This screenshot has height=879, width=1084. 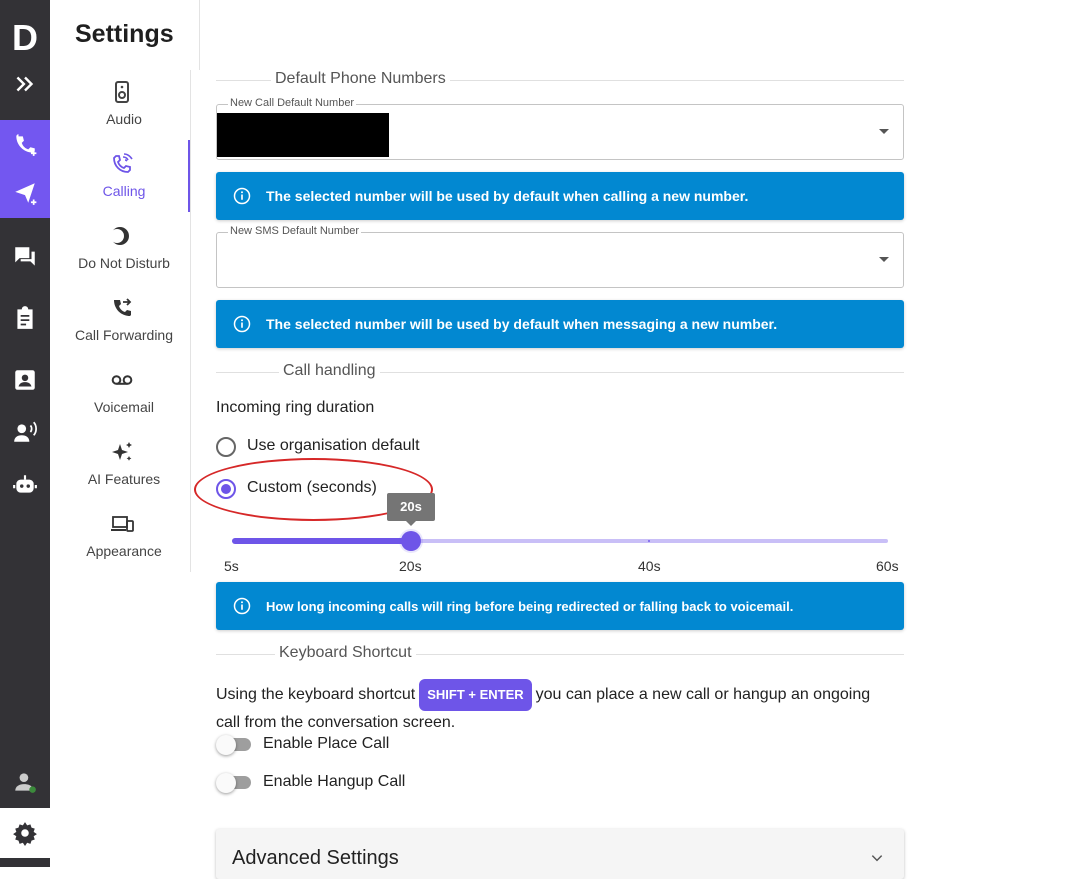 I want to click on nav-item-label: AI Features, so click(x=124, y=479).